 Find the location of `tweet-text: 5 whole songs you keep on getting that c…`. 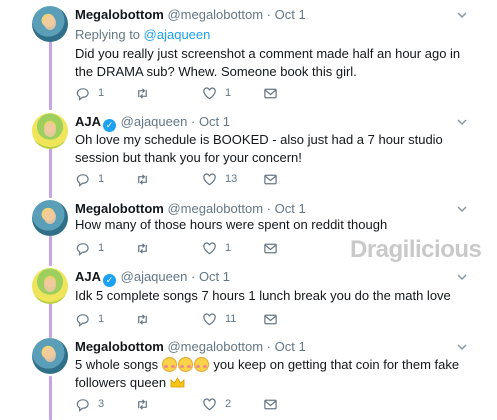

tweet-text: 5 whole songs you keep on getting that c… is located at coordinates (275, 374).